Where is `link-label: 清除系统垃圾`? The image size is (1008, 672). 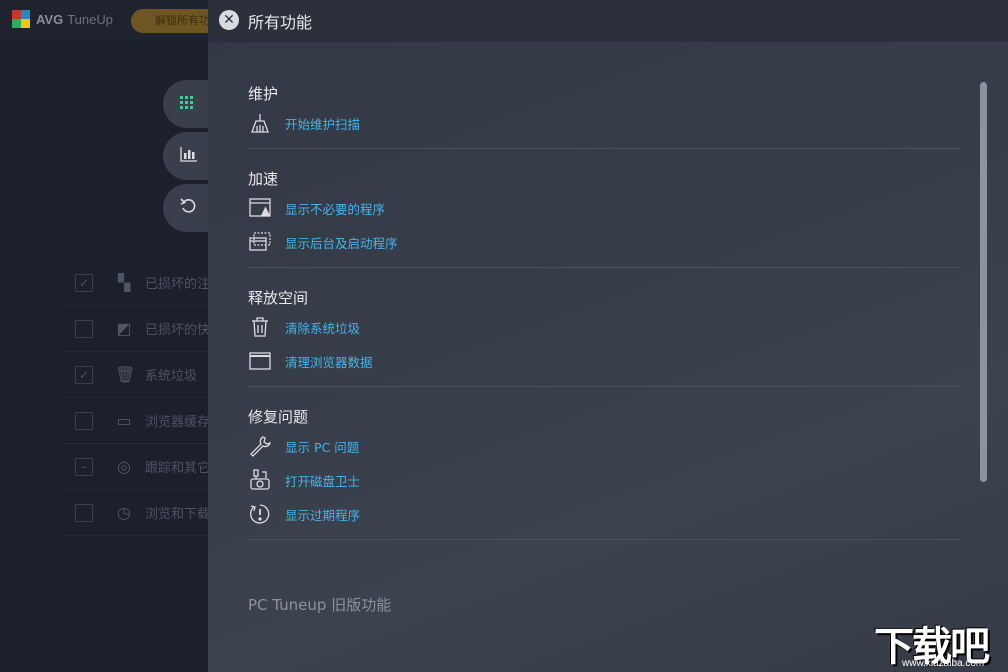 link-label: 清除系统垃圾 is located at coordinates (323, 328).